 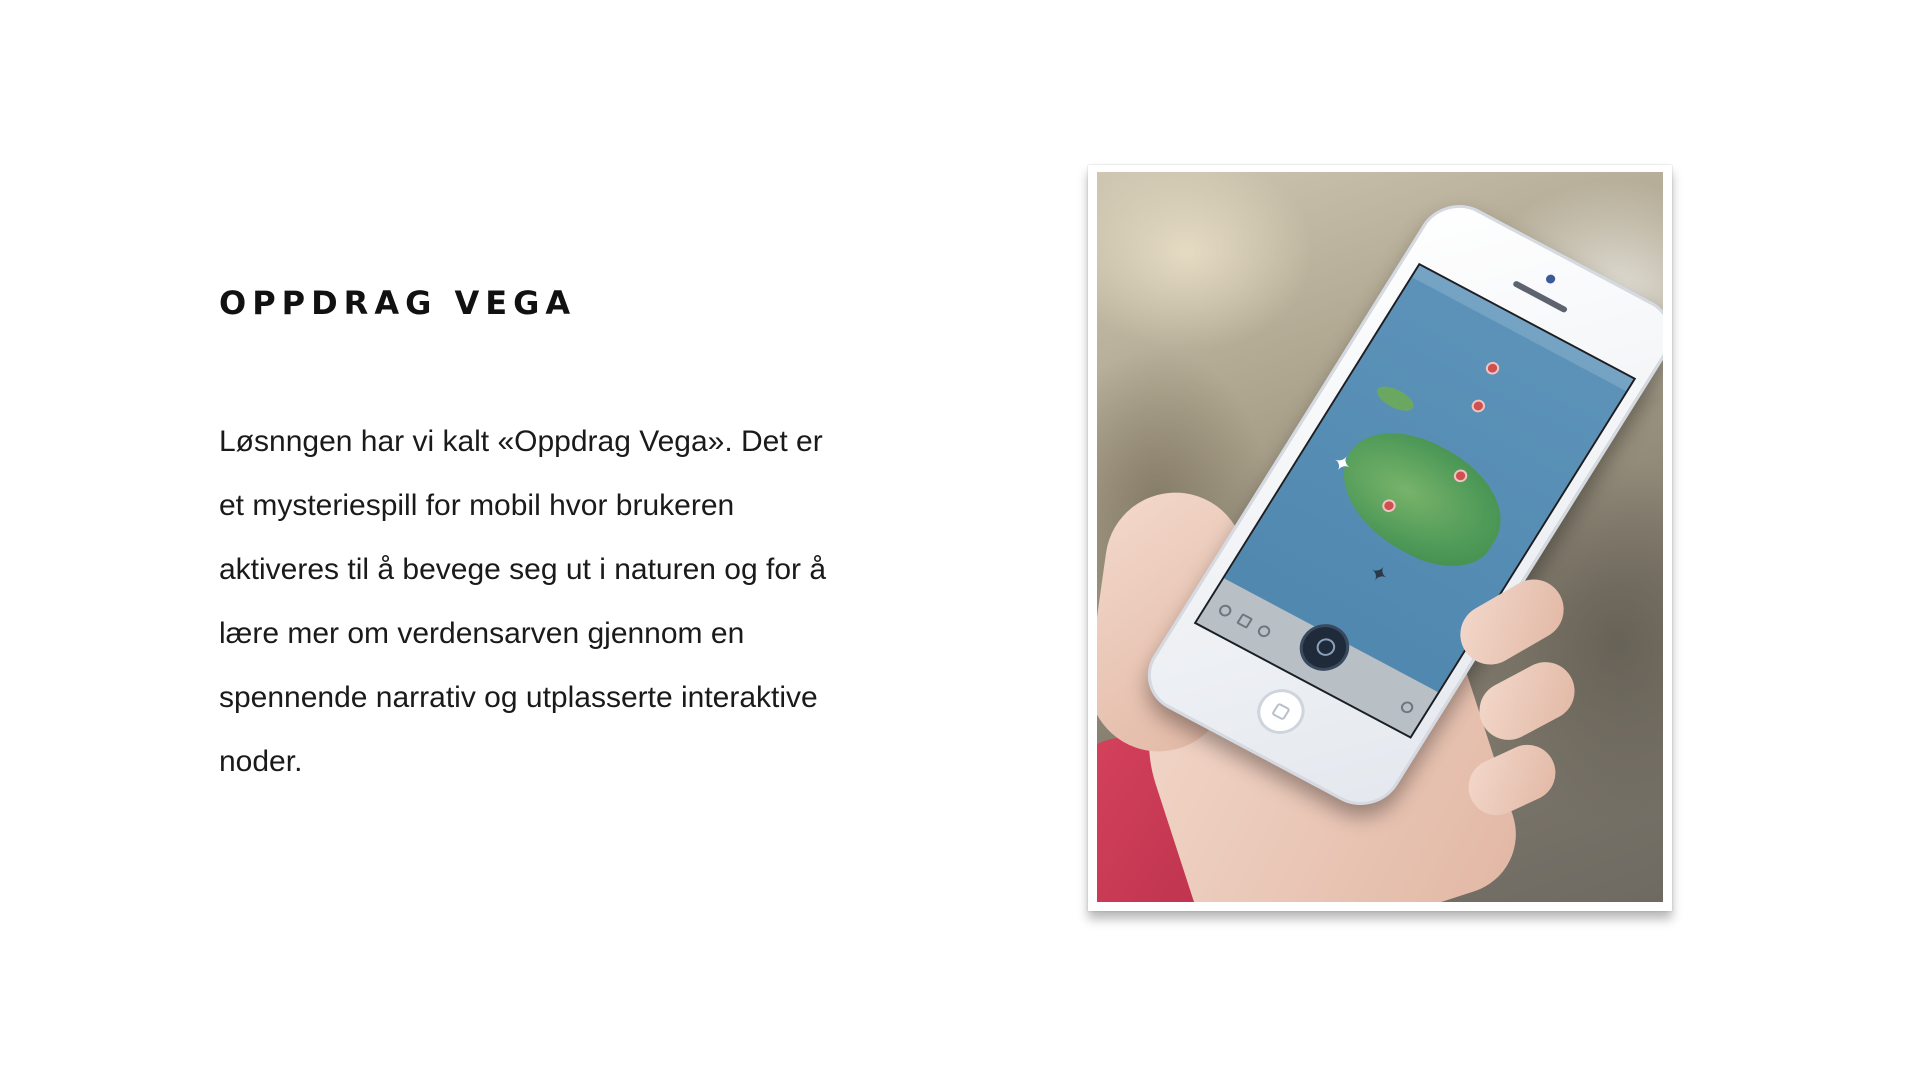 What do you see at coordinates (1264, 631) in the screenshot?
I see `location-icon` at bounding box center [1264, 631].